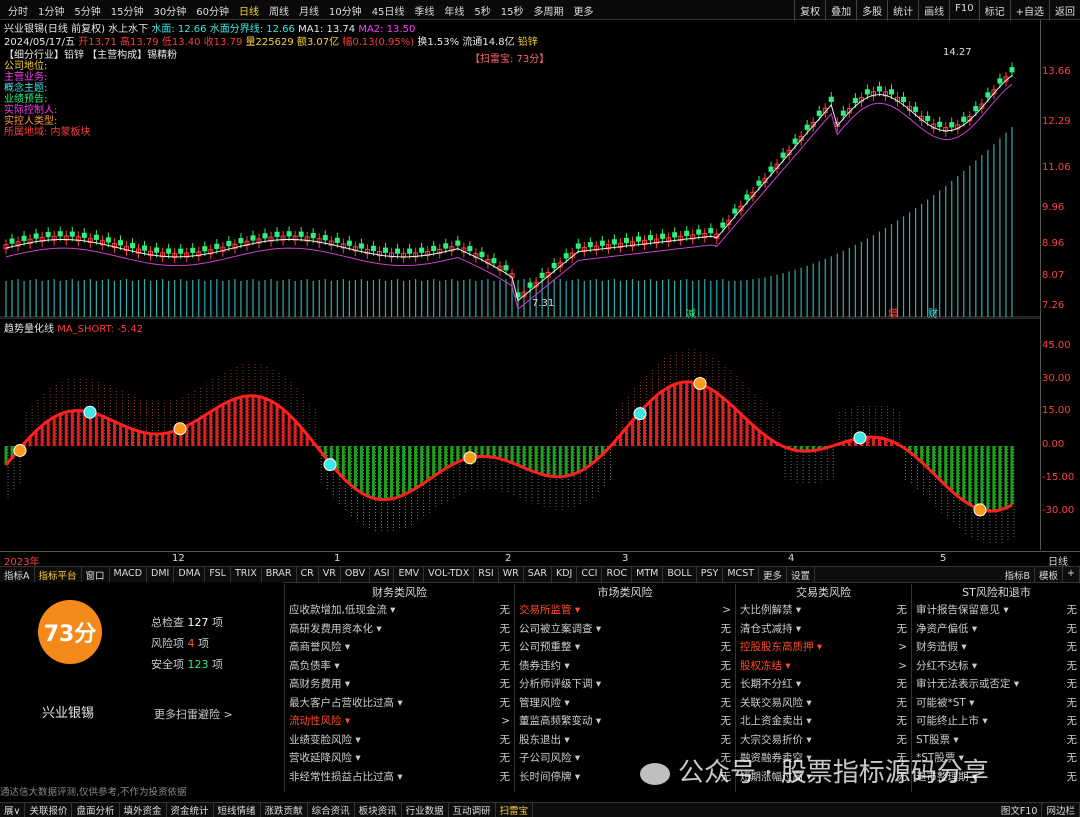 The height and width of the screenshot is (817, 1080). What do you see at coordinates (823, 684) in the screenshot?
I see `risk-row: 长期不分红 ▾ 无` at bounding box center [823, 684].